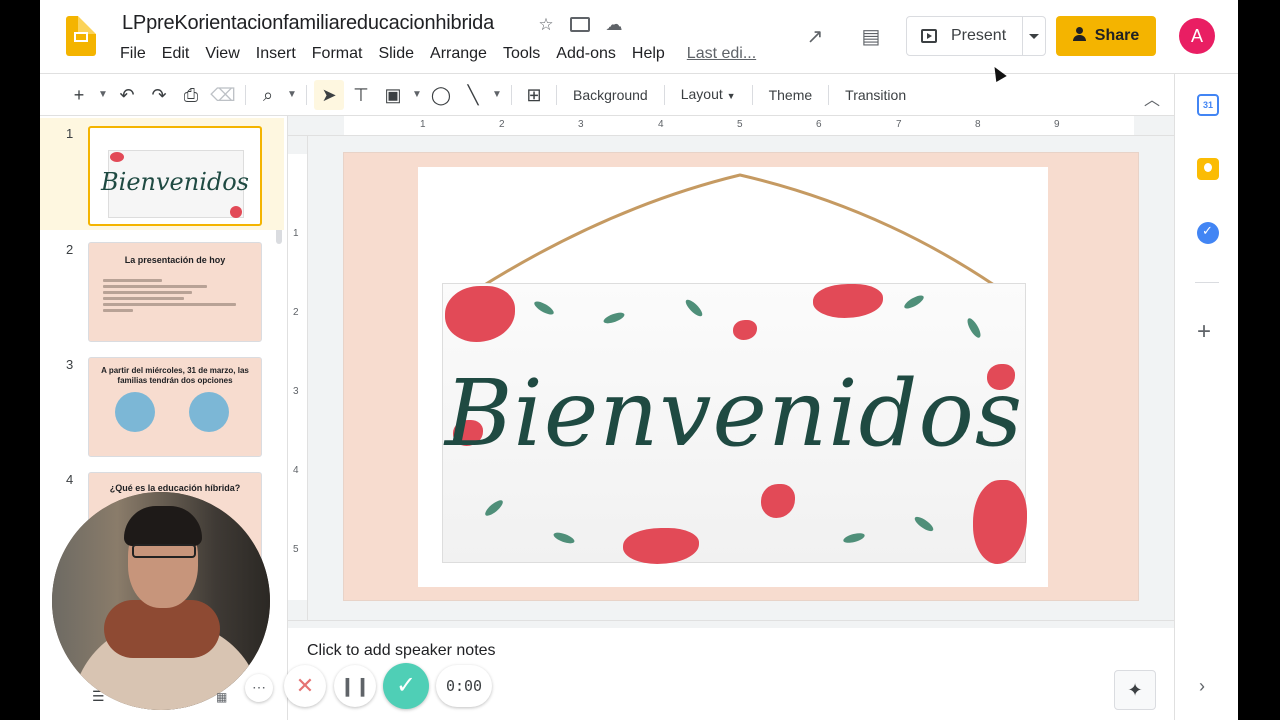 The image size is (1280, 720). I want to click on ruler-label: 5, so click(740, 124).